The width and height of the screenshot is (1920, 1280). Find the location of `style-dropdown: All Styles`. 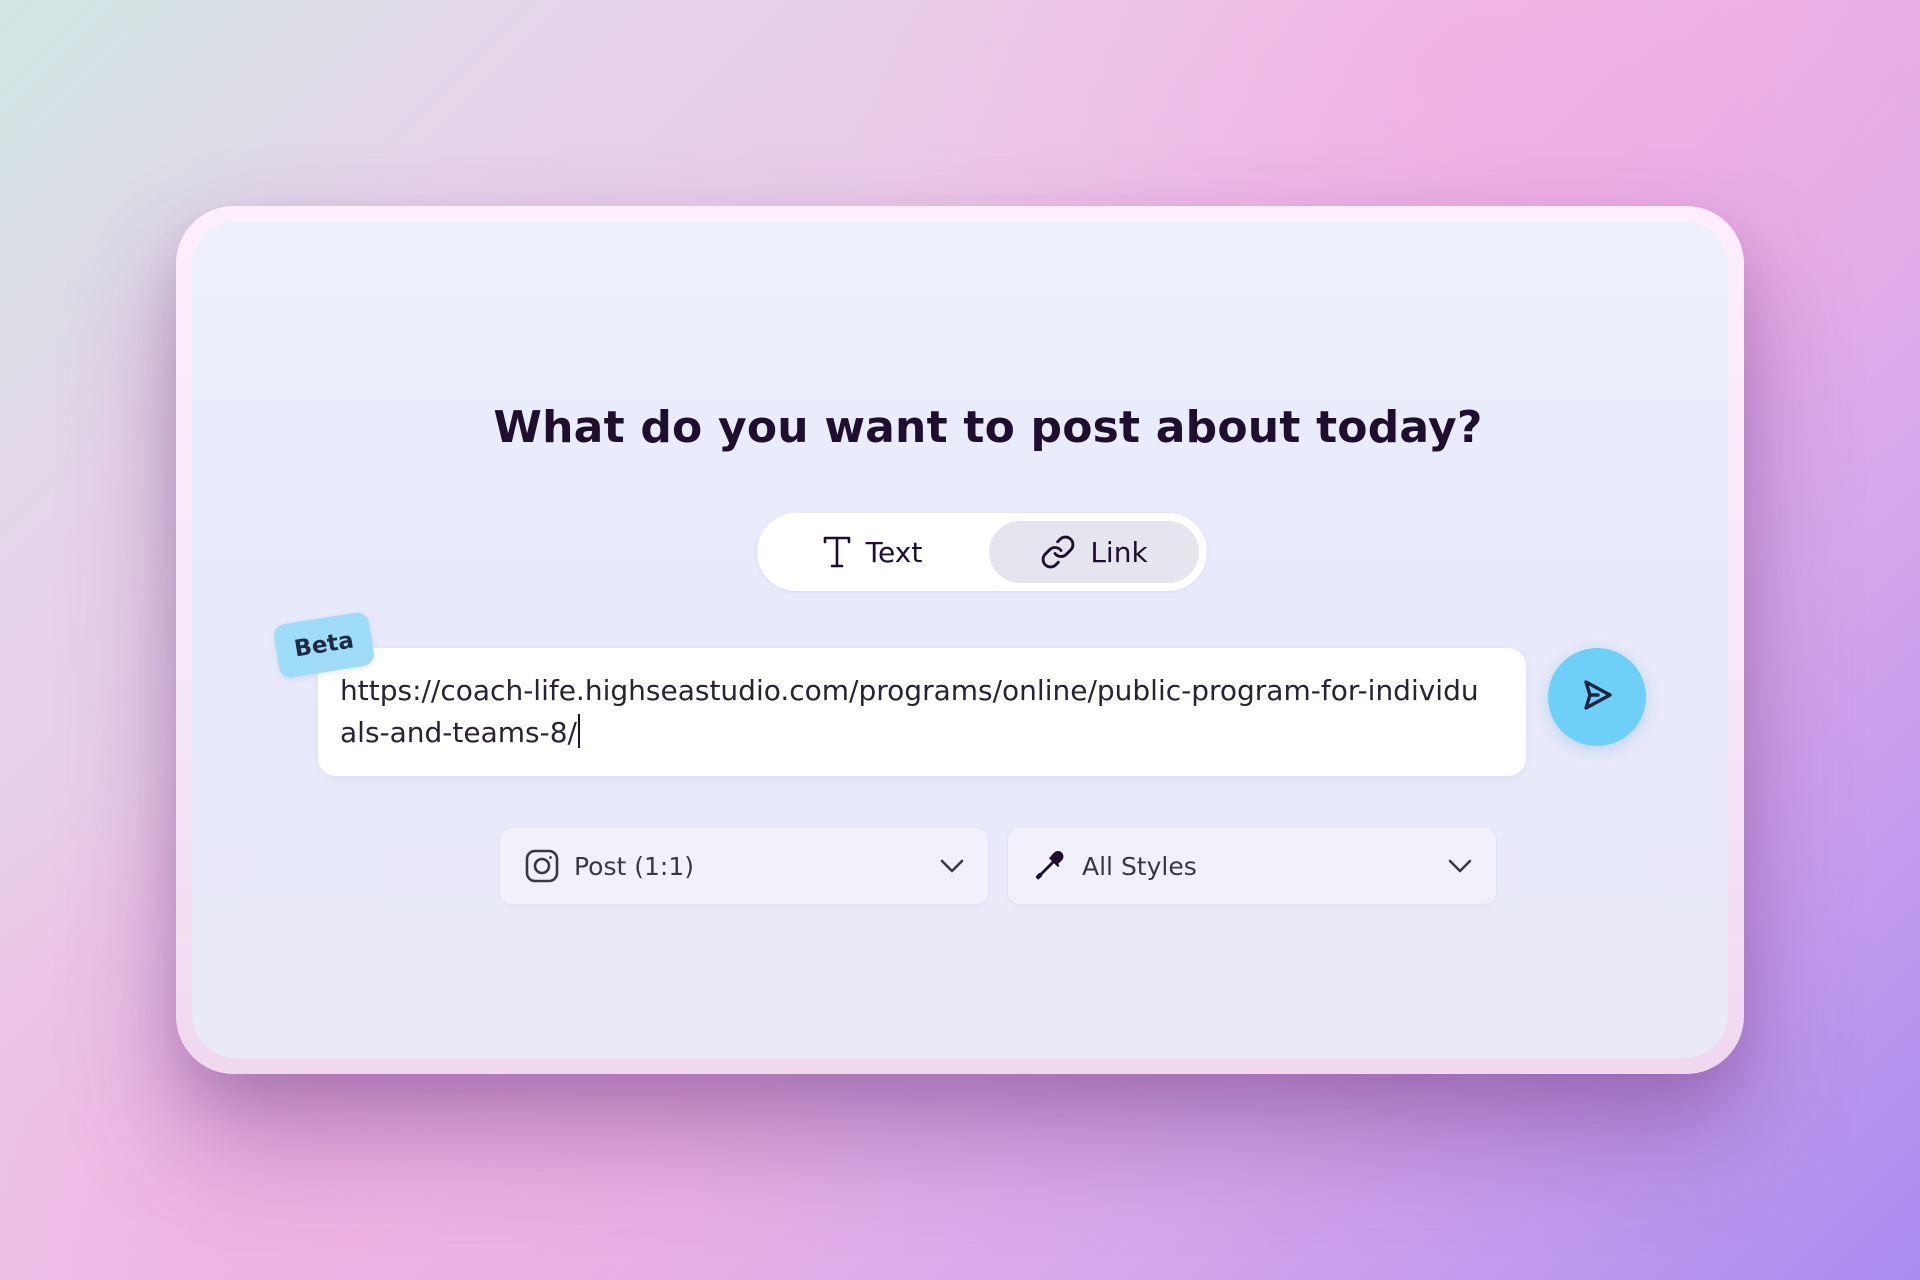

style-dropdown: All Styles is located at coordinates (1252, 866).